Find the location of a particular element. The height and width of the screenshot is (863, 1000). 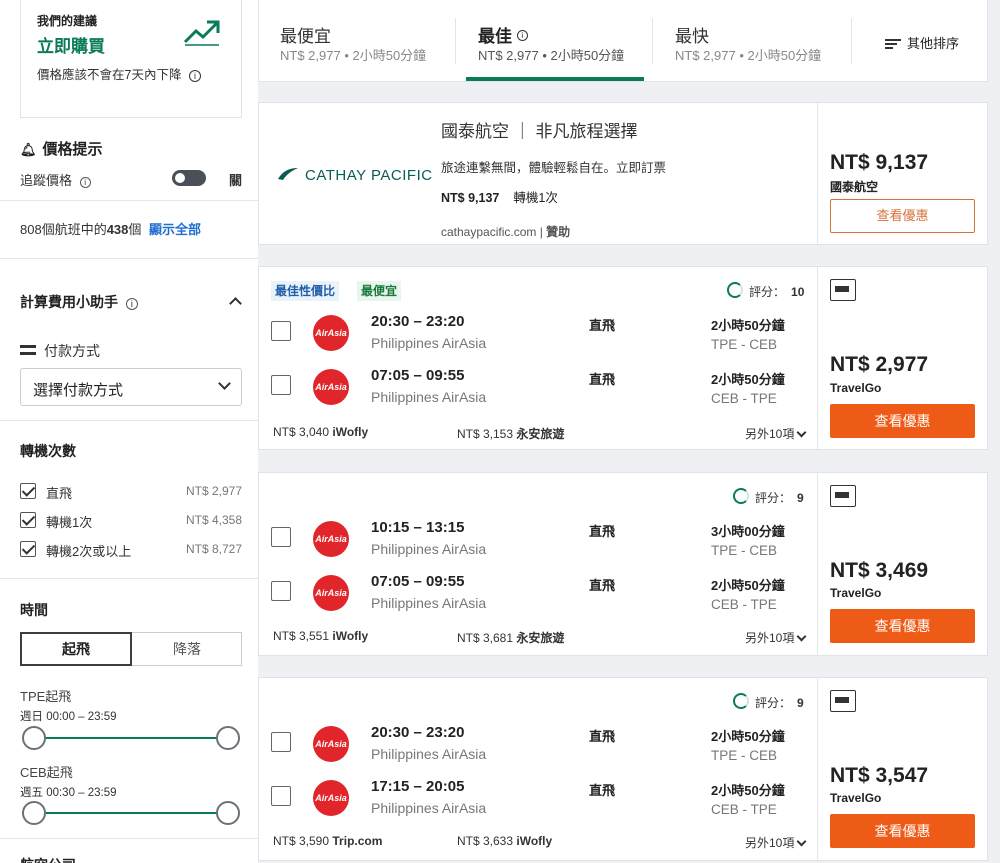

return-time-slider is located at coordinates (131, 813).